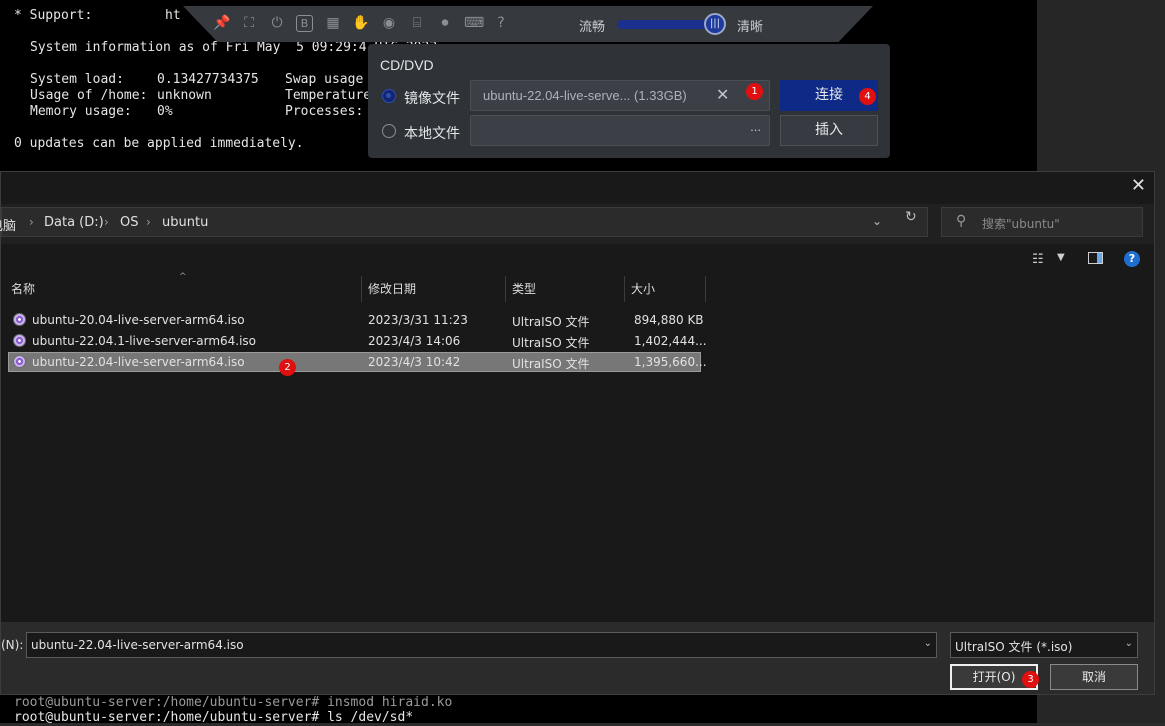 This screenshot has width=1165, height=726. What do you see at coordinates (434, 289) in the screenshot?
I see `column-date: 修改日期` at bounding box center [434, 289].